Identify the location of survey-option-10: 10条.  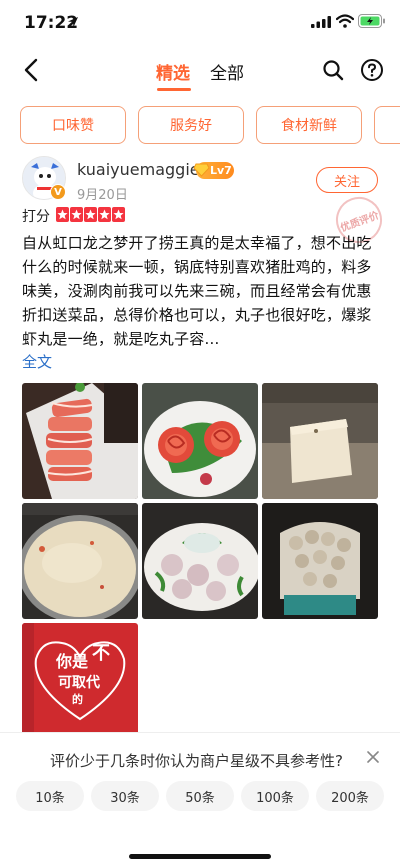
(50, 796).